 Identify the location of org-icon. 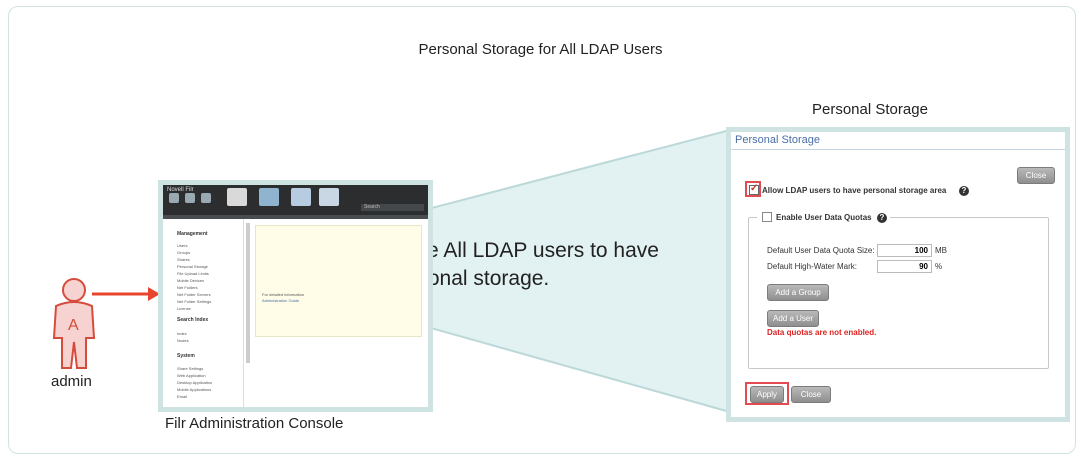
(206, 198).